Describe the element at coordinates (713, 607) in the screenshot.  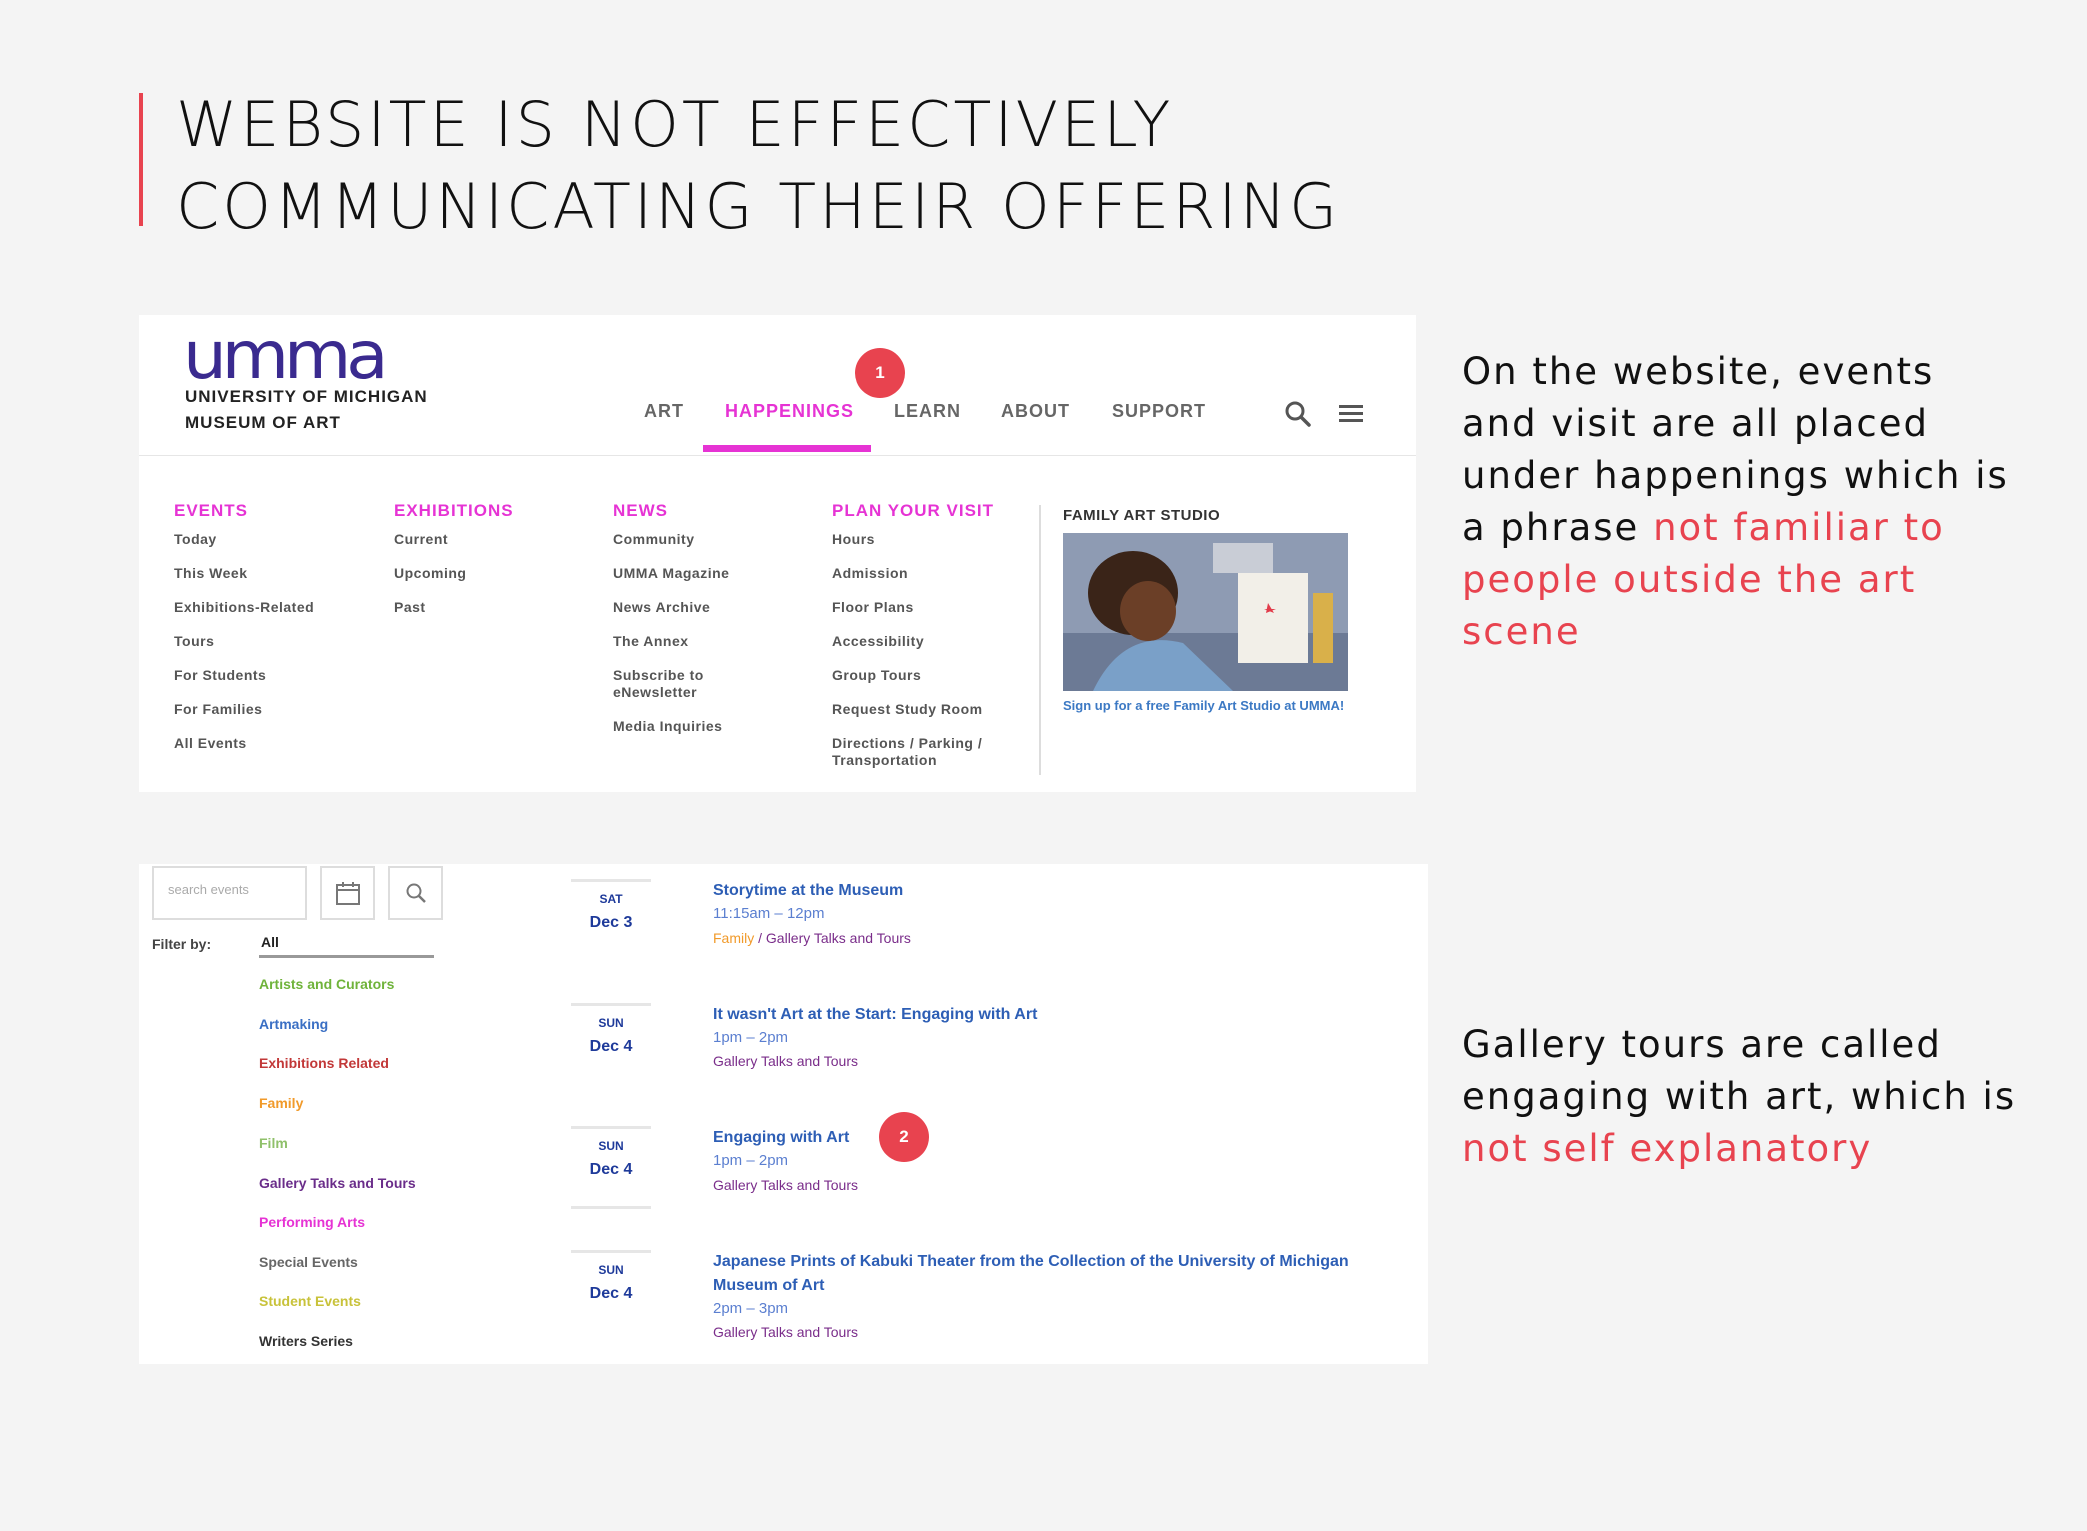
I see `menu-item: News Archive` at that location.